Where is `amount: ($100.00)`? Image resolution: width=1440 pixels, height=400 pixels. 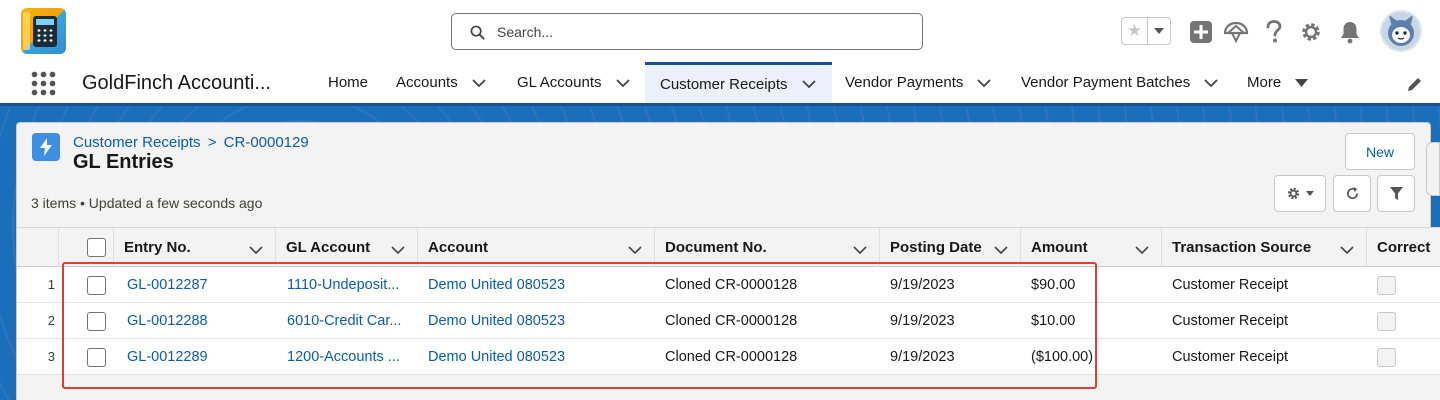 amount: ($100.00) is located at coordinates (1062, 356).